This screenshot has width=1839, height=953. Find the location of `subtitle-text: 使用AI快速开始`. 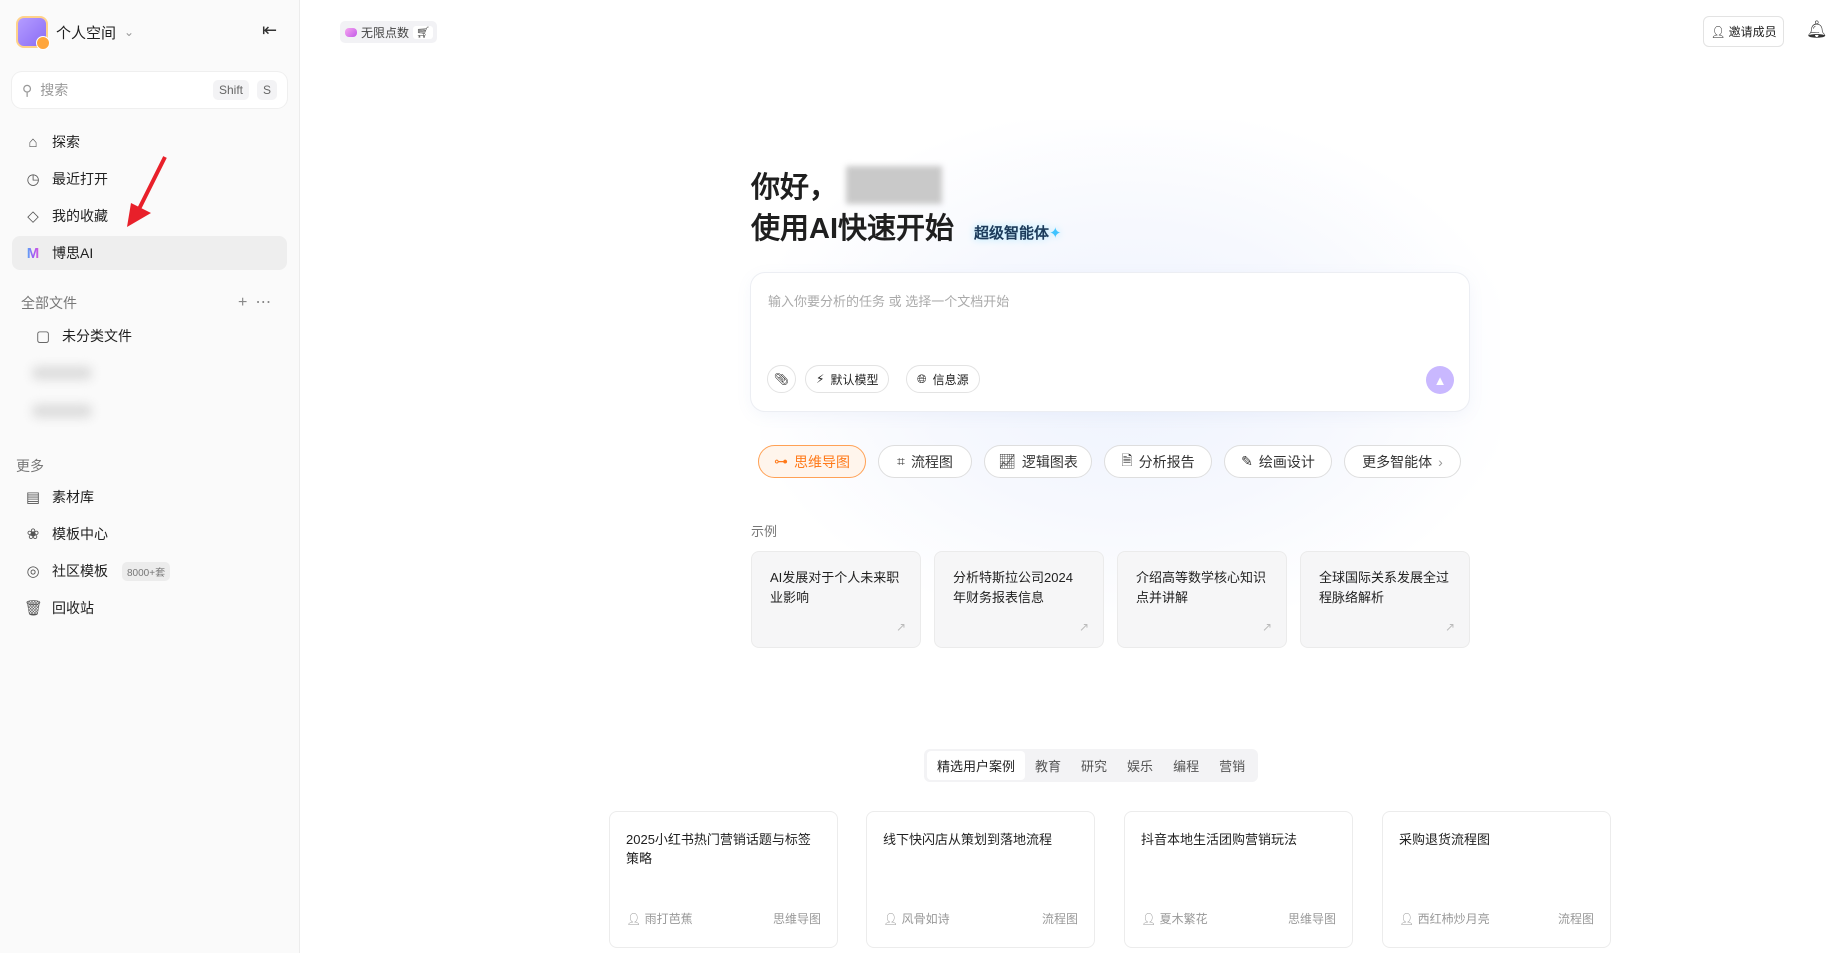

subtitle-text: 使用AI快速开始 is located at coordinates (853, 229).